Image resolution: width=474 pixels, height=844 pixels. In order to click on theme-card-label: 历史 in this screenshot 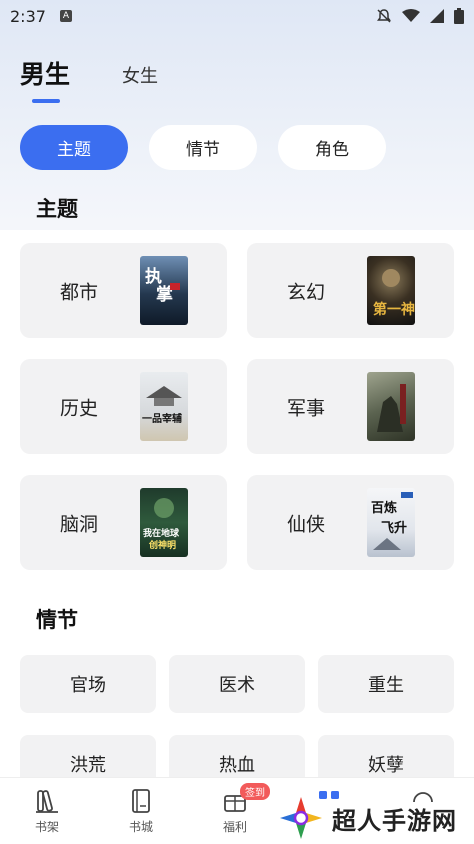, I will do `click(79, 408)`.